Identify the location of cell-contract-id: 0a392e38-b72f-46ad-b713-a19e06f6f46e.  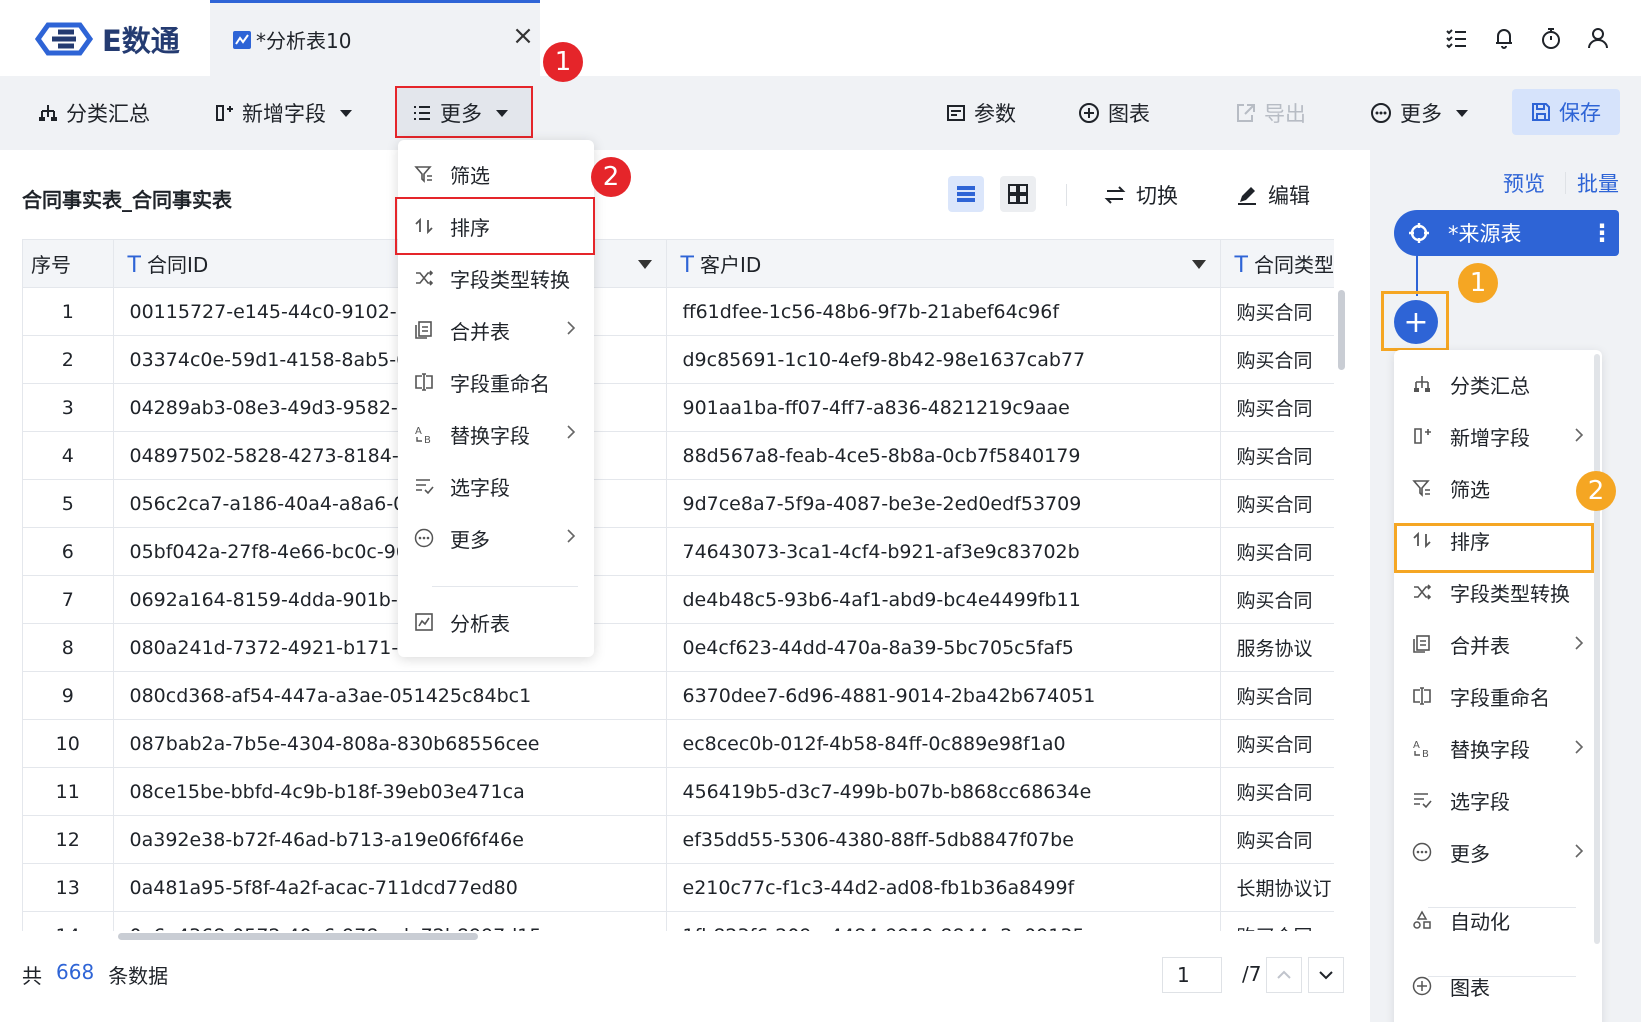
(390, 839).